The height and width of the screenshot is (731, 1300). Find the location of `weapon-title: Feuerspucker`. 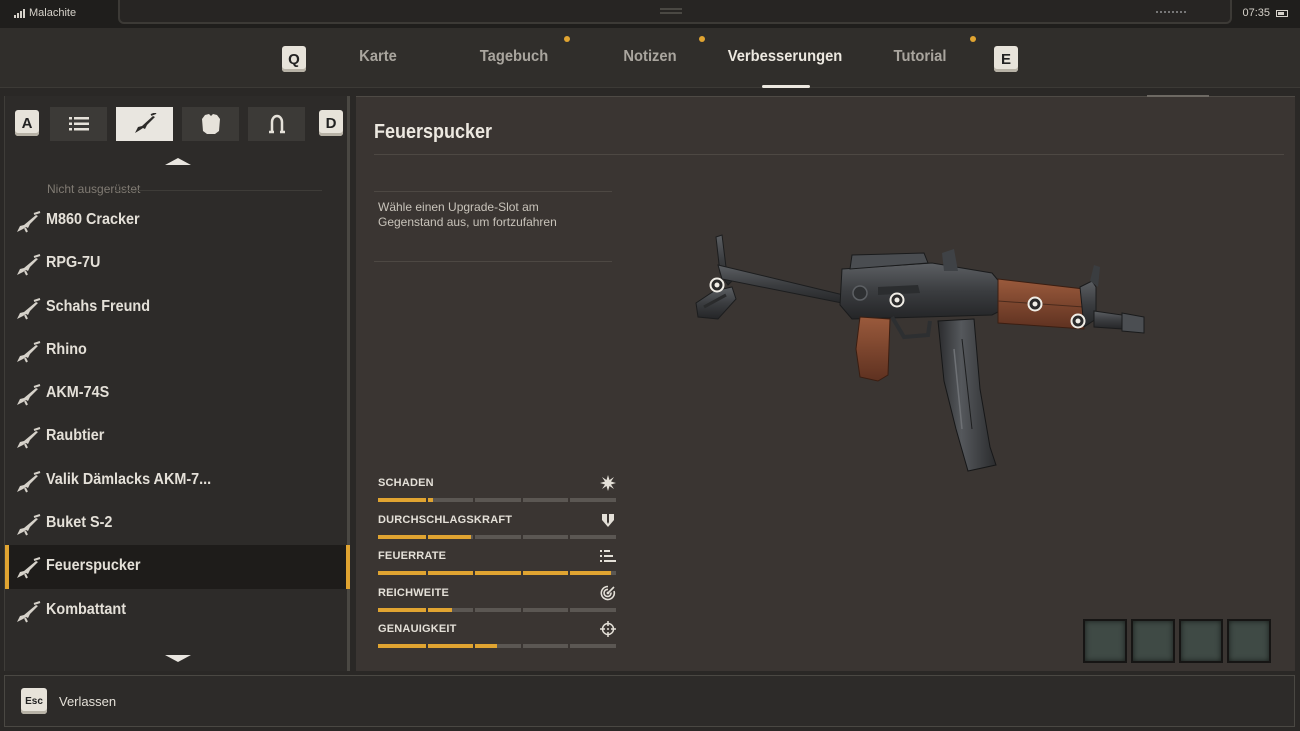

weapon-title: Feuerspucker is located at coordinates (433, 132).